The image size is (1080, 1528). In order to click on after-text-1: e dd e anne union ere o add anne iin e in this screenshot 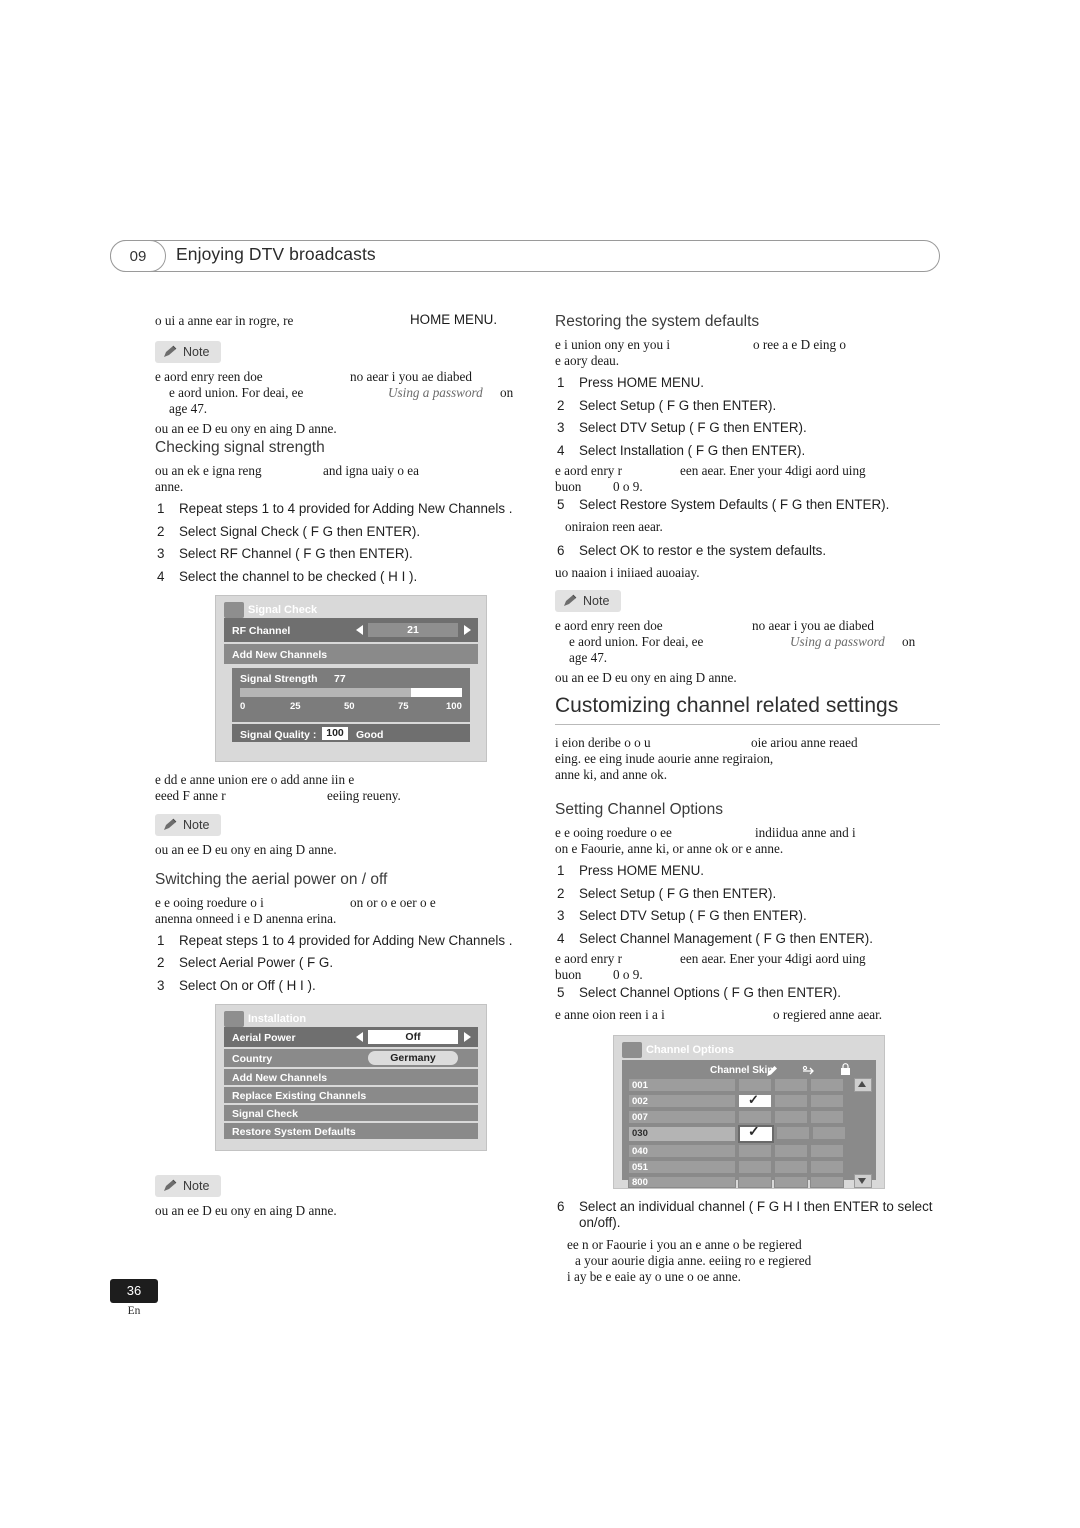, I will do `click(255, 779)`.